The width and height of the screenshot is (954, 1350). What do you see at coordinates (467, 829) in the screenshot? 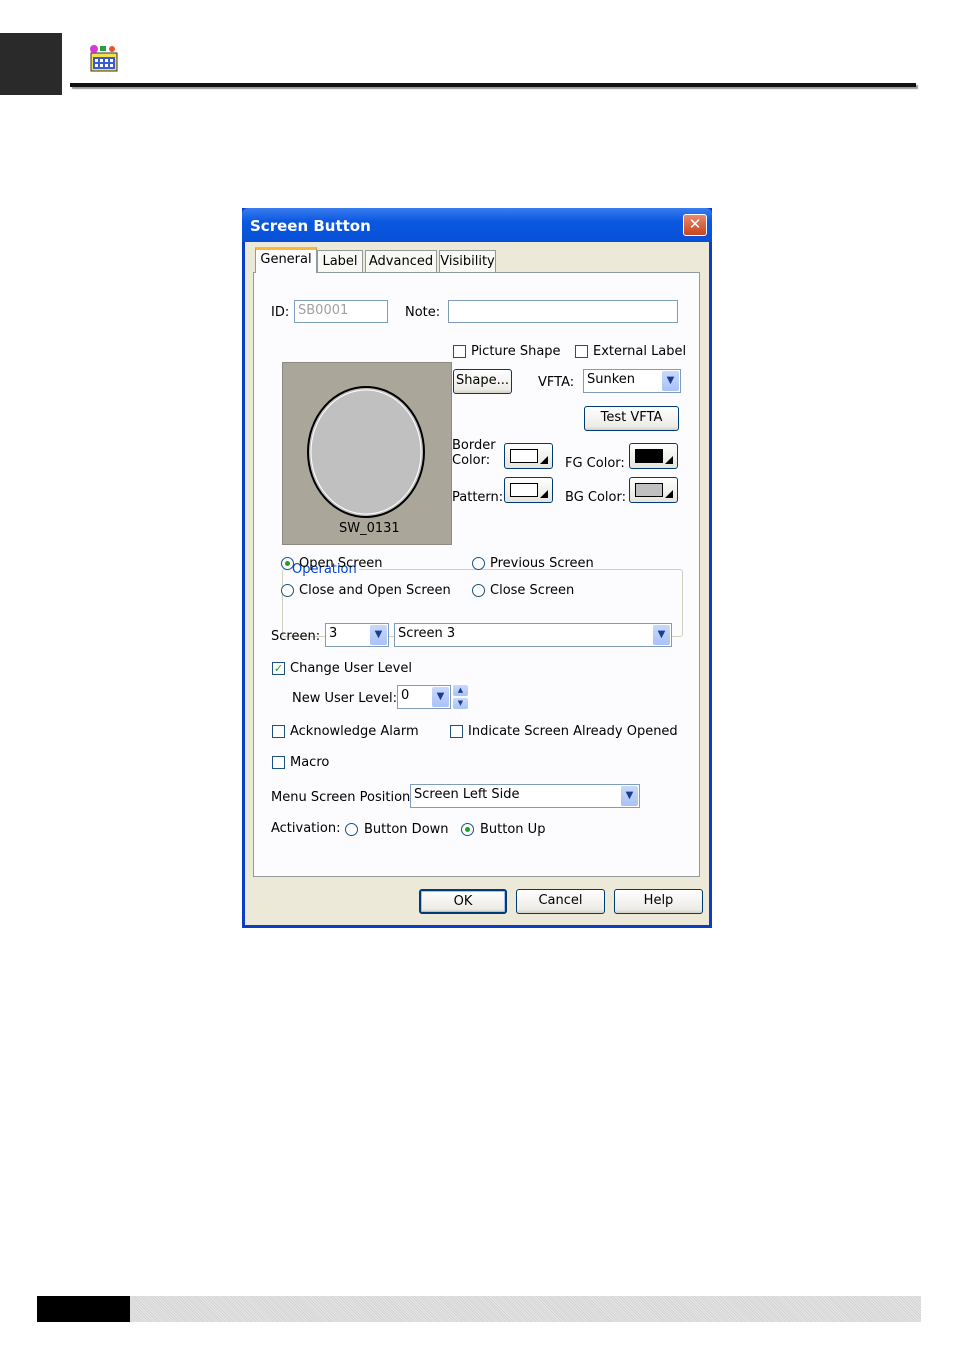
I see `radio-button-up` at bounding box center [467, 829].